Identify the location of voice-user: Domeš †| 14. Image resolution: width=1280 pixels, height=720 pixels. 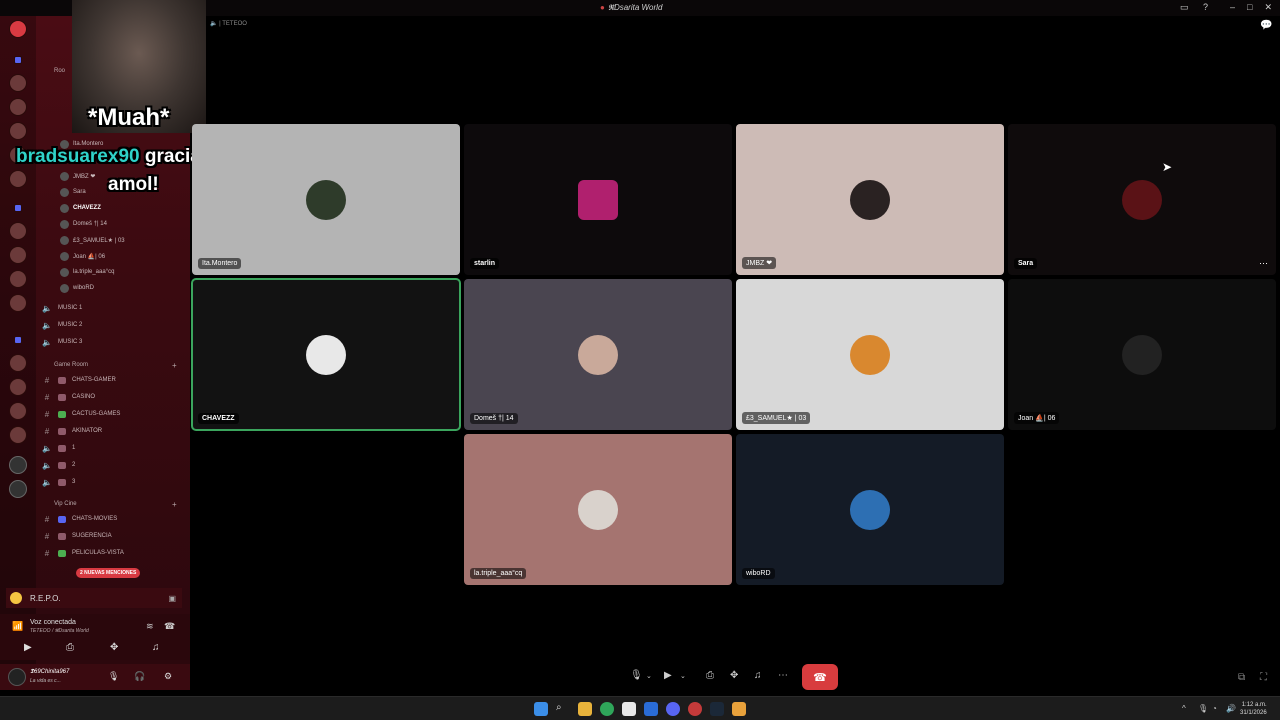
(83, 224).